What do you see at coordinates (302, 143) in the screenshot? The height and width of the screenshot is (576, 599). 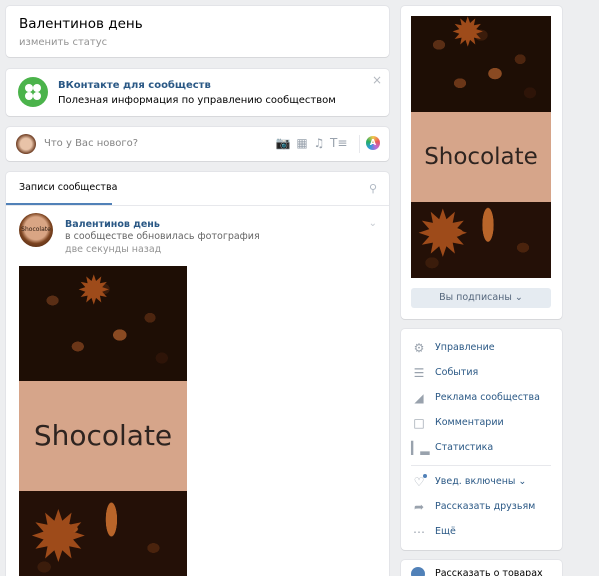 I see `video-icon: ▦` at bounding box center [302, 143].